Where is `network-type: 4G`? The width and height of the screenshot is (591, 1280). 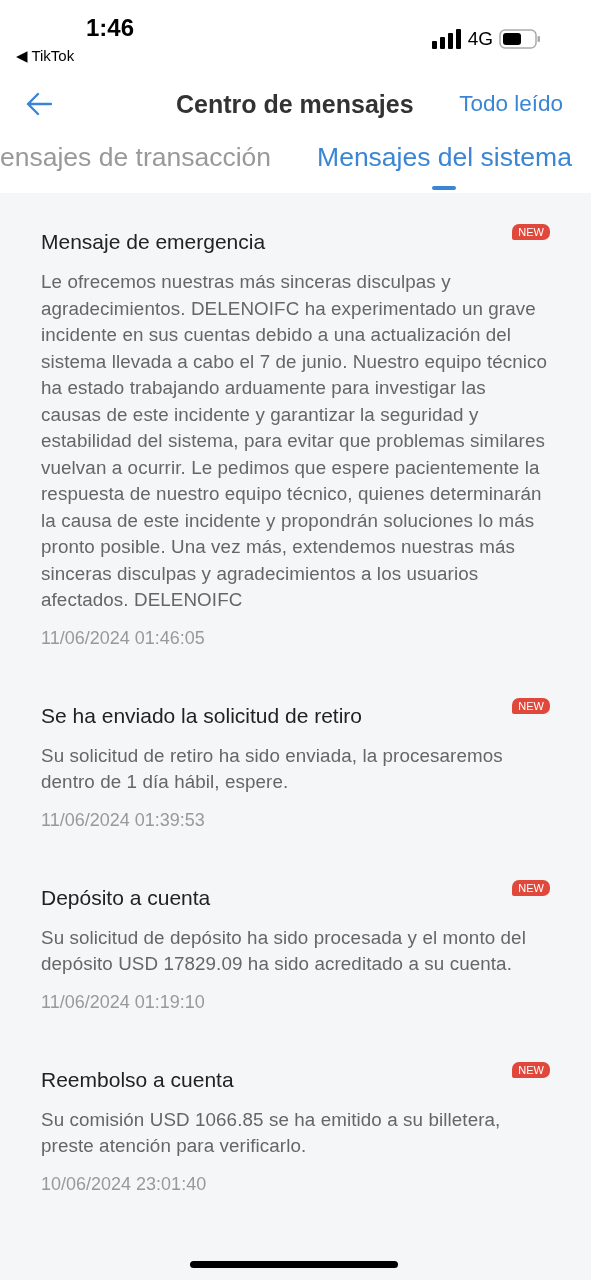
network-type: 4G is located at coordinates (480, 39).